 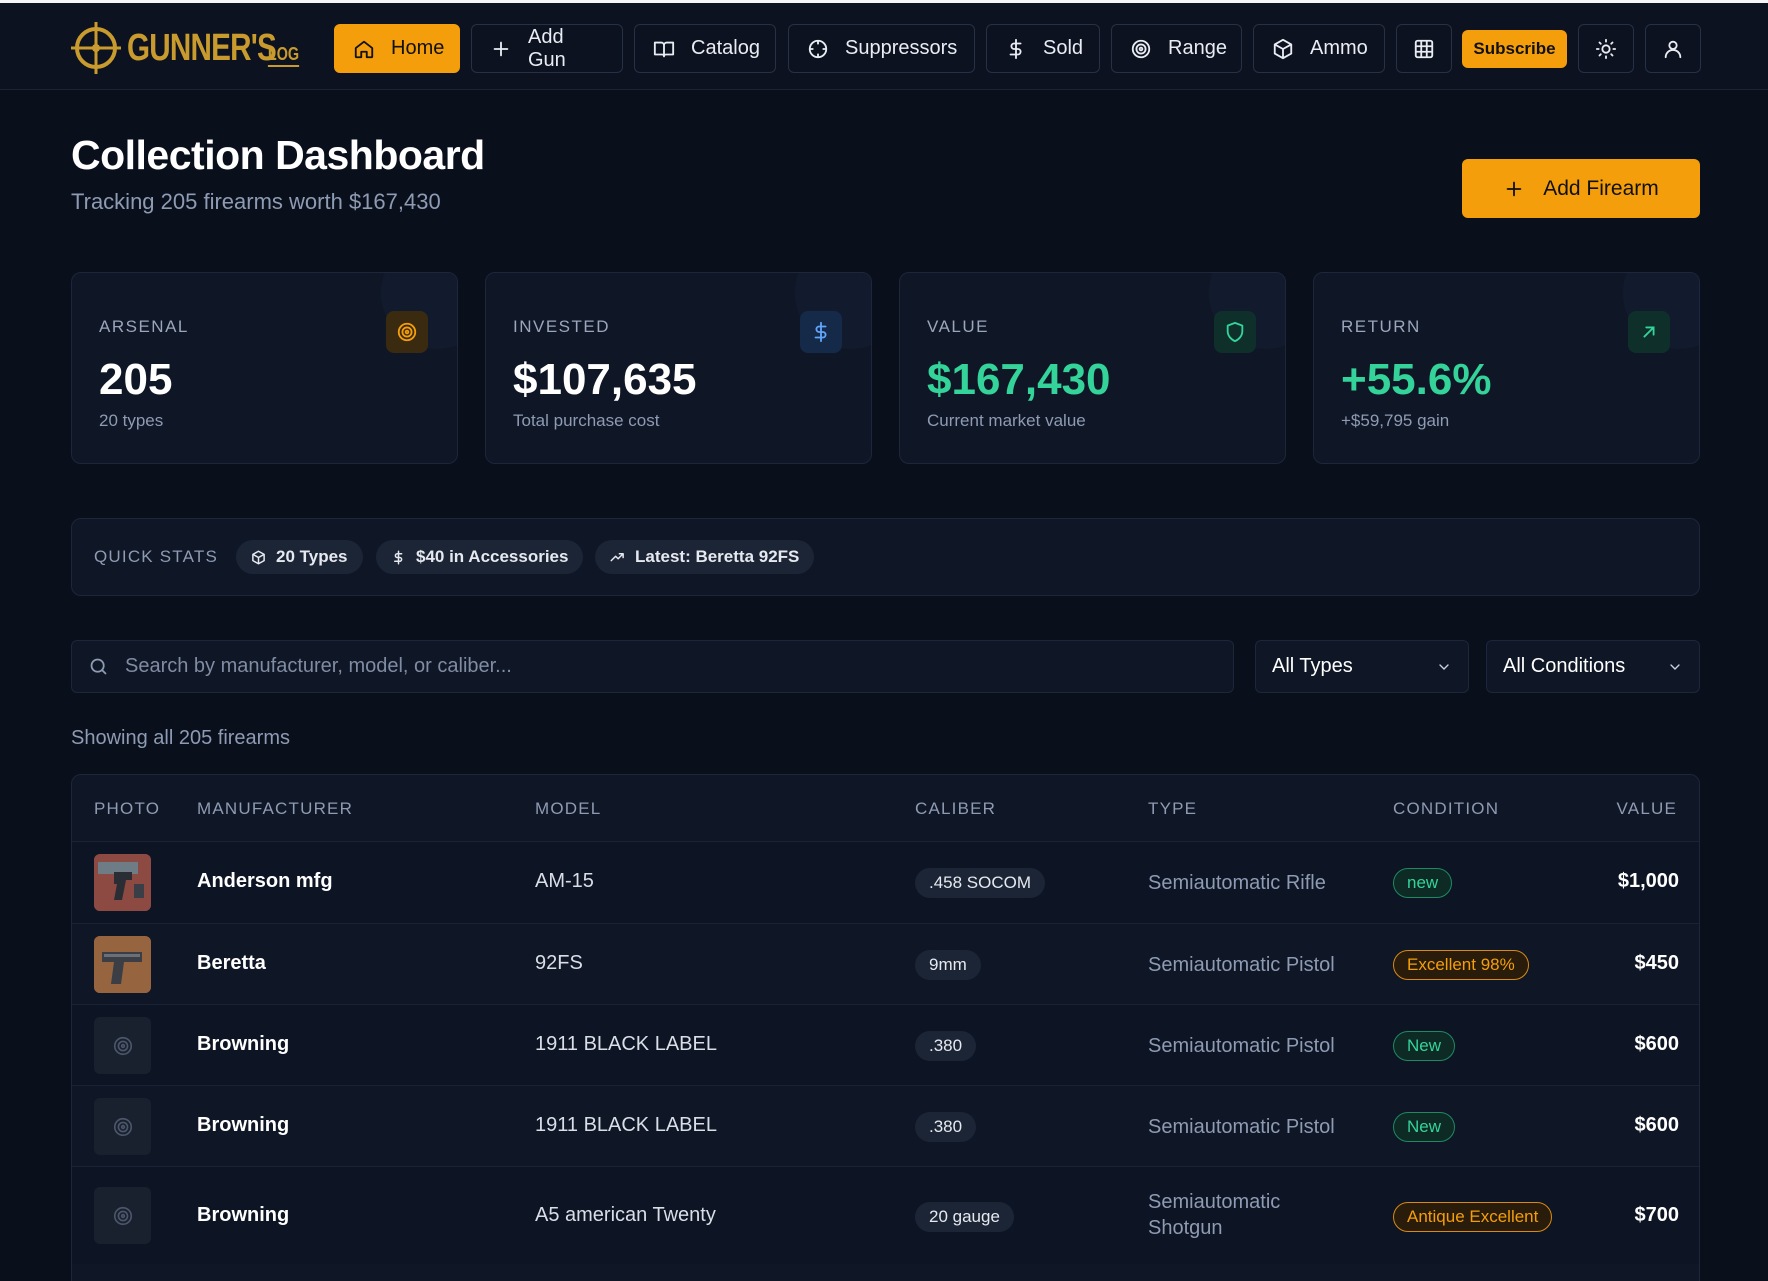 What do you see at coordinates (299, 557) in the screenshot?
I see `chip-types: 20 Types` at bounding box center [299, 557].